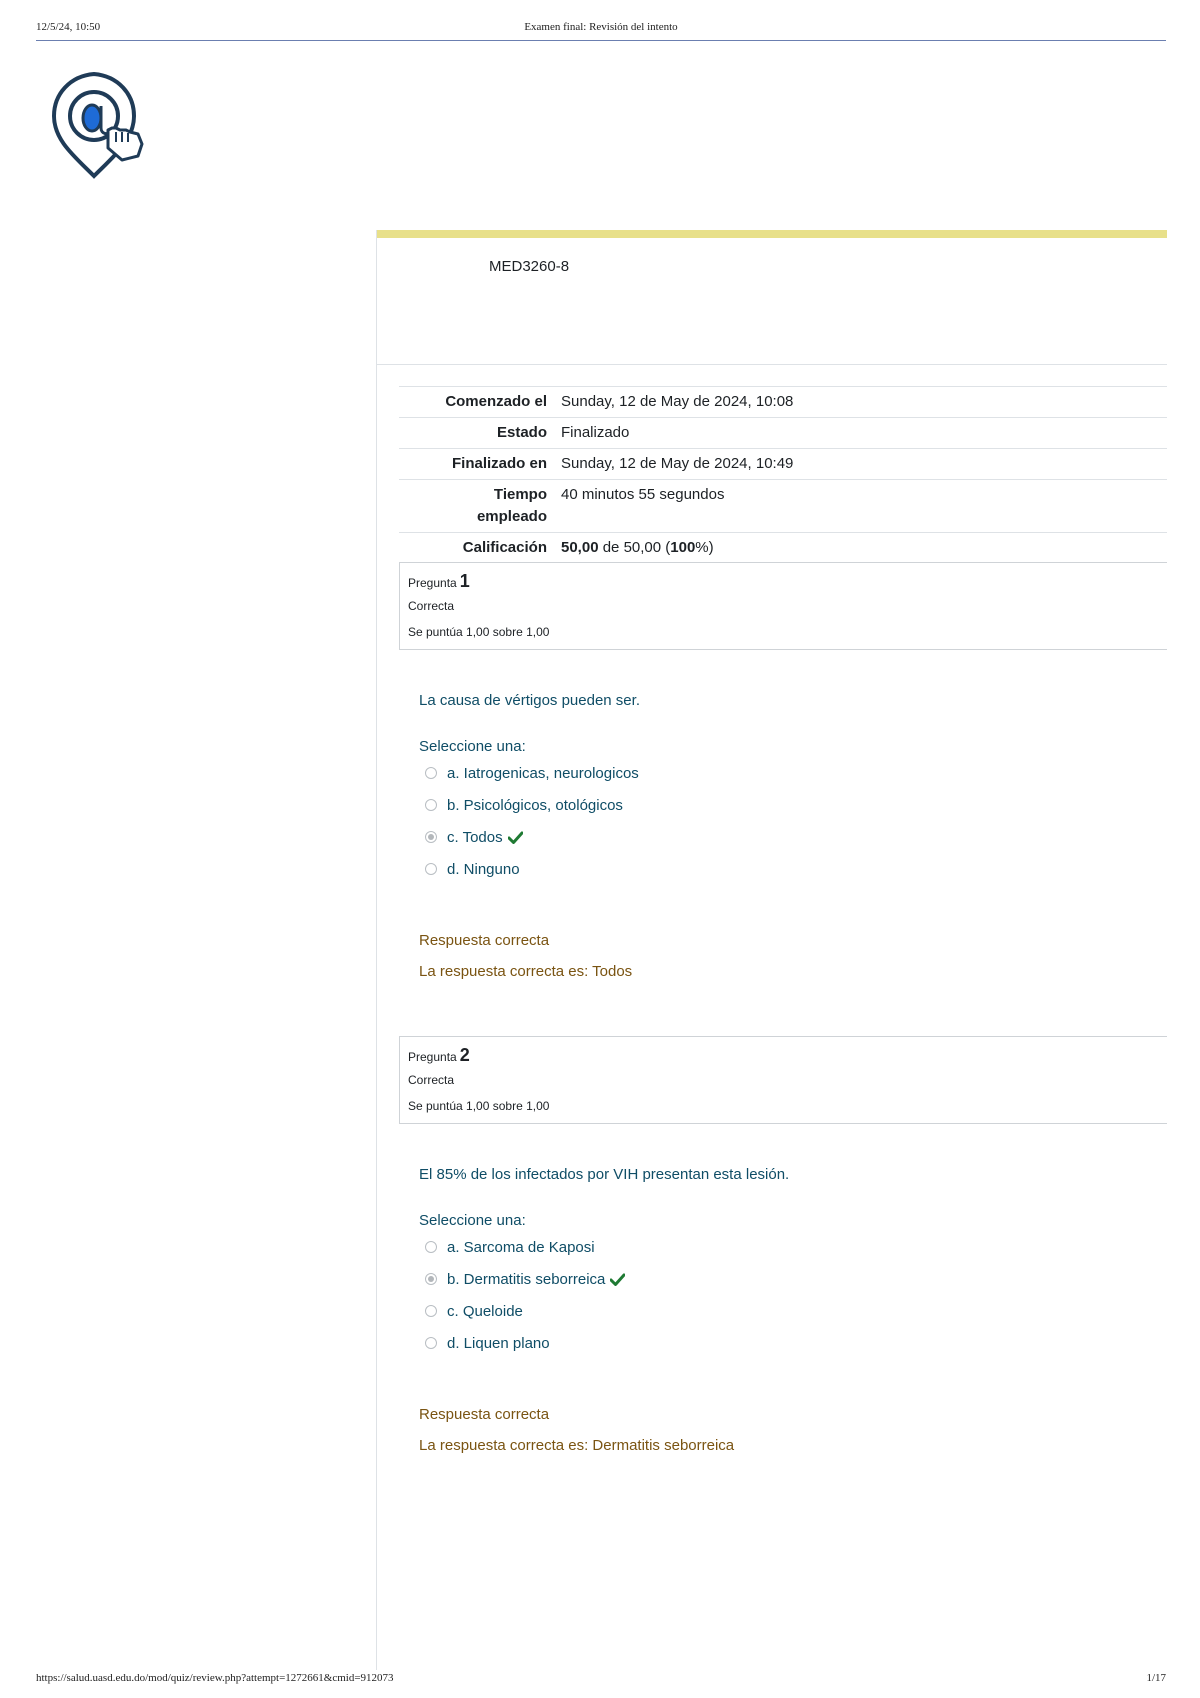 The width and height of the screenshot is (1200, 1698). I want to click on summary-label-line: Tiempo, so click(520, 494).